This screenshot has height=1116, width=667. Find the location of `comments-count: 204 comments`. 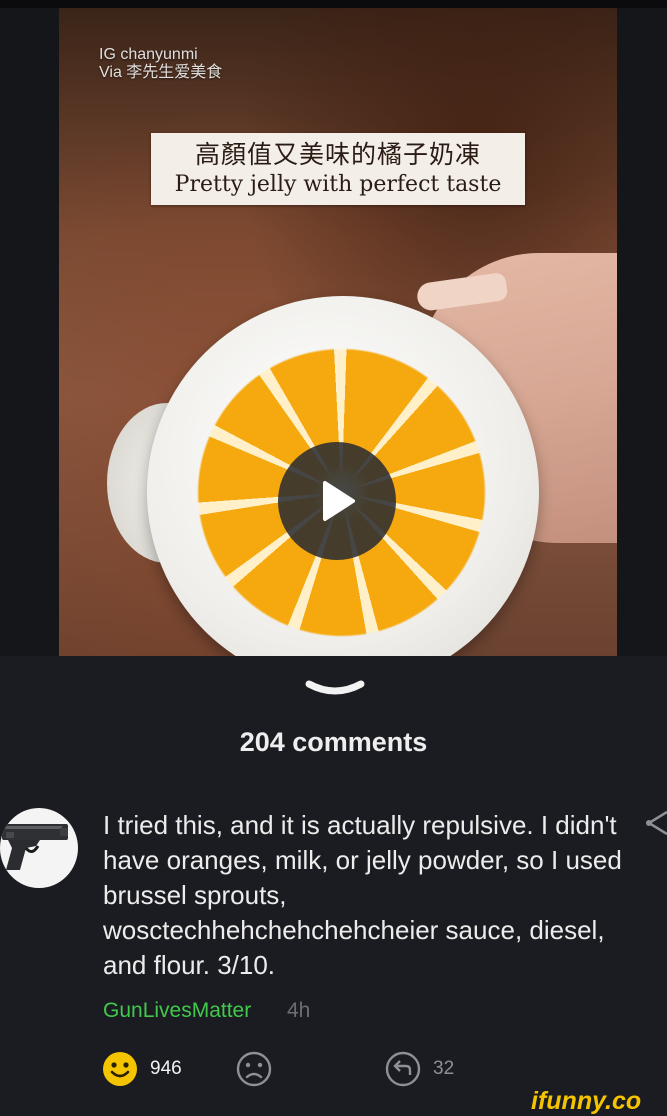

comments-count: 204 comments is located at coordinates (333, 742).